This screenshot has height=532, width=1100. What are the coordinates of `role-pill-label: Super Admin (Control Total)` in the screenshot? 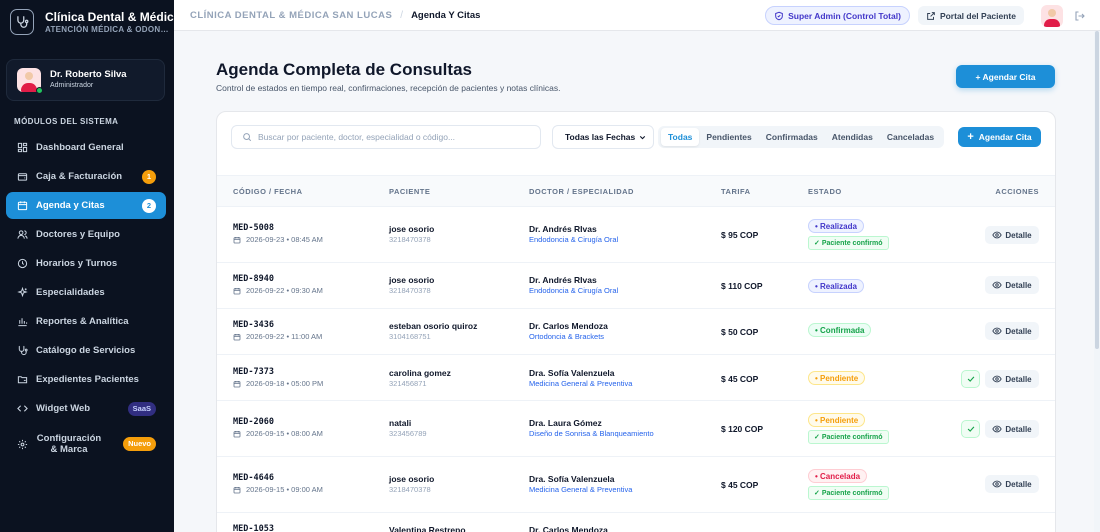 It's located at (844, 15).